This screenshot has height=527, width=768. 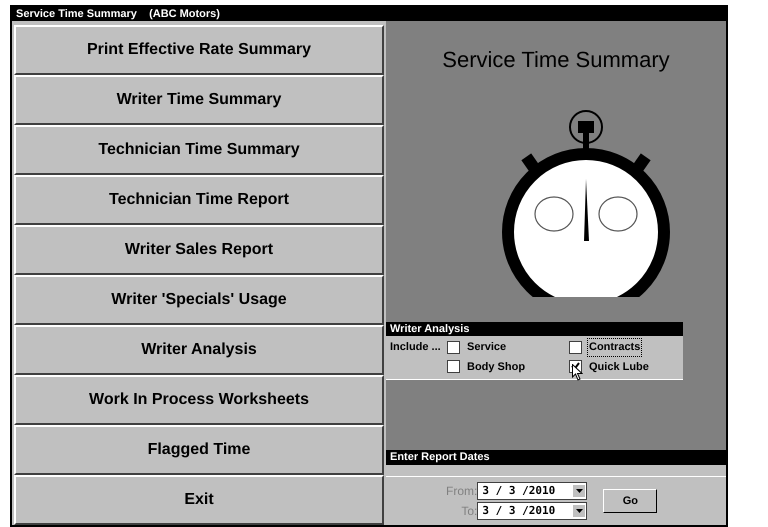 What do you see at coordinates (556, 457) in the screenshot?
I see `panel-title: Enter Report Dates` at bounding box center [556, 457].